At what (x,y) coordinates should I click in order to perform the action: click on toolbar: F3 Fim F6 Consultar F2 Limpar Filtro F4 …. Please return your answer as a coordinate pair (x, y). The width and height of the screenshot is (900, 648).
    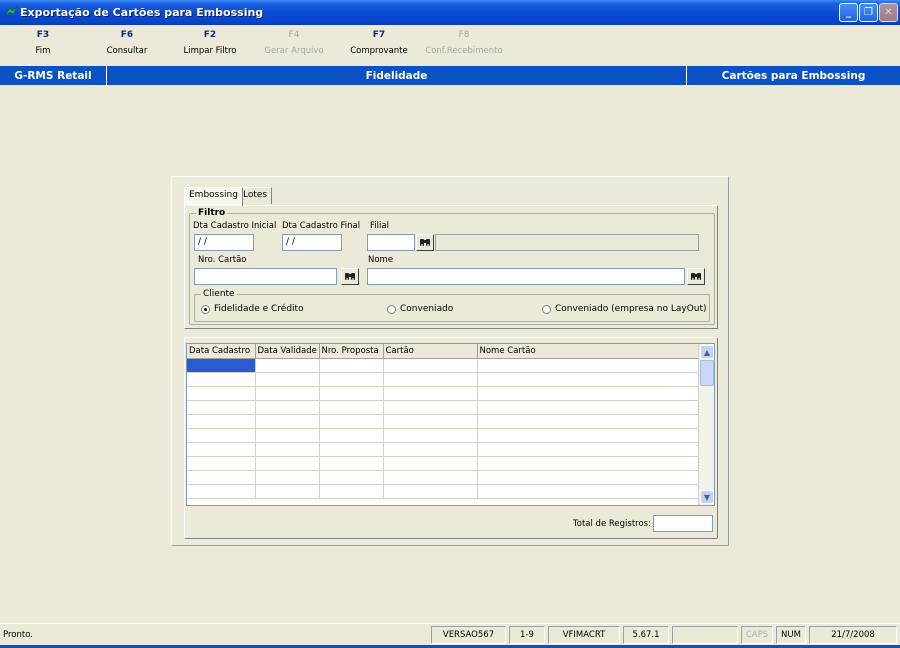
    Looking at the image, I should click on (450, 45).